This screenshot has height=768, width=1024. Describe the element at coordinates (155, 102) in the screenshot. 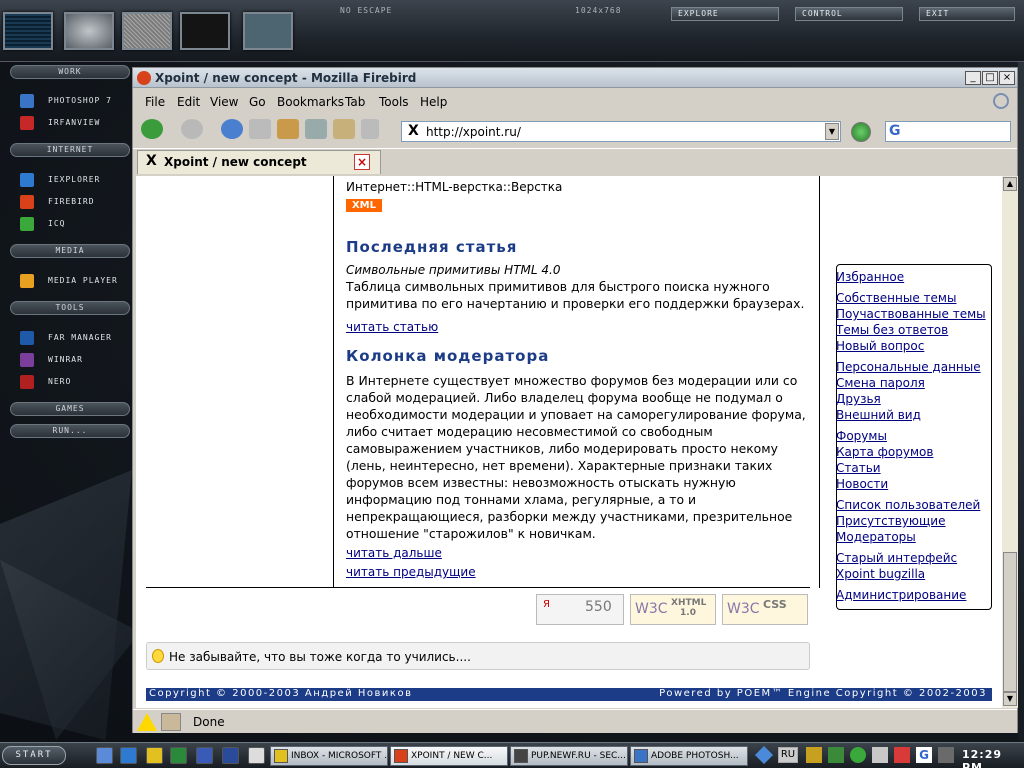

I see `menu-file: File` at that location.